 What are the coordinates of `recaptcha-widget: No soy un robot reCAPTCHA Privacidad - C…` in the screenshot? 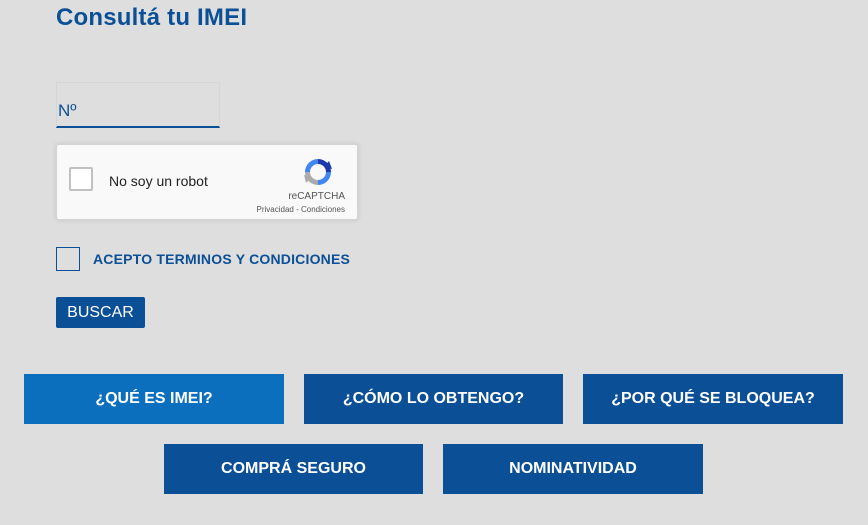 It's located at (207, 182).